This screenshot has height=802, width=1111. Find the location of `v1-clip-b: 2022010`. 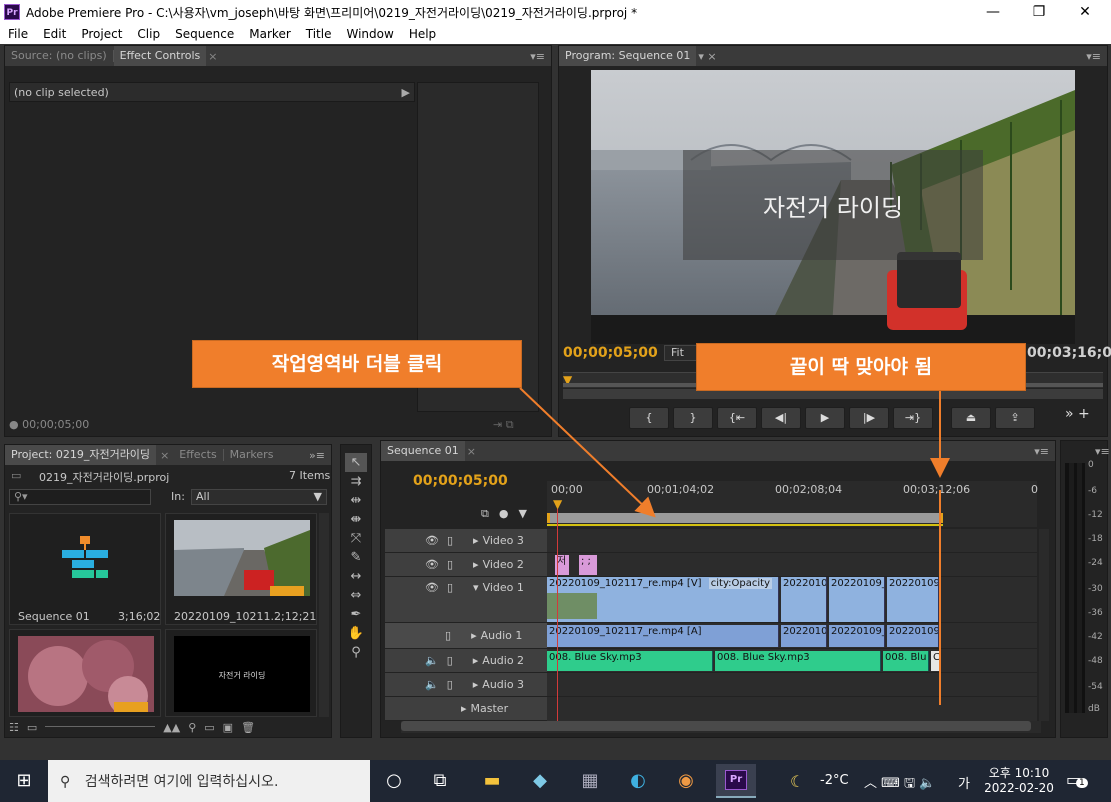

v1-clip-b: 2022010 is located at coordinates (804, 599).